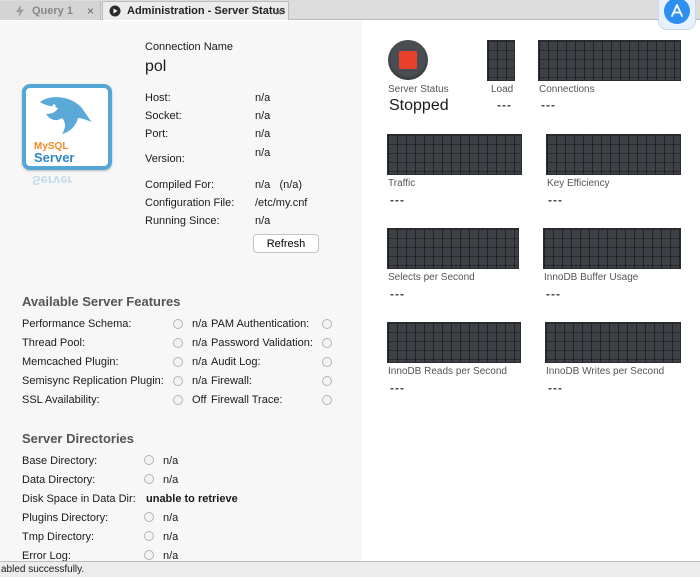 The width and height of the screenshot is (700, 577). Describe the element at coordinates (350, 569) in the screenshot. I see `status-bar: abled successfully.` at that location.